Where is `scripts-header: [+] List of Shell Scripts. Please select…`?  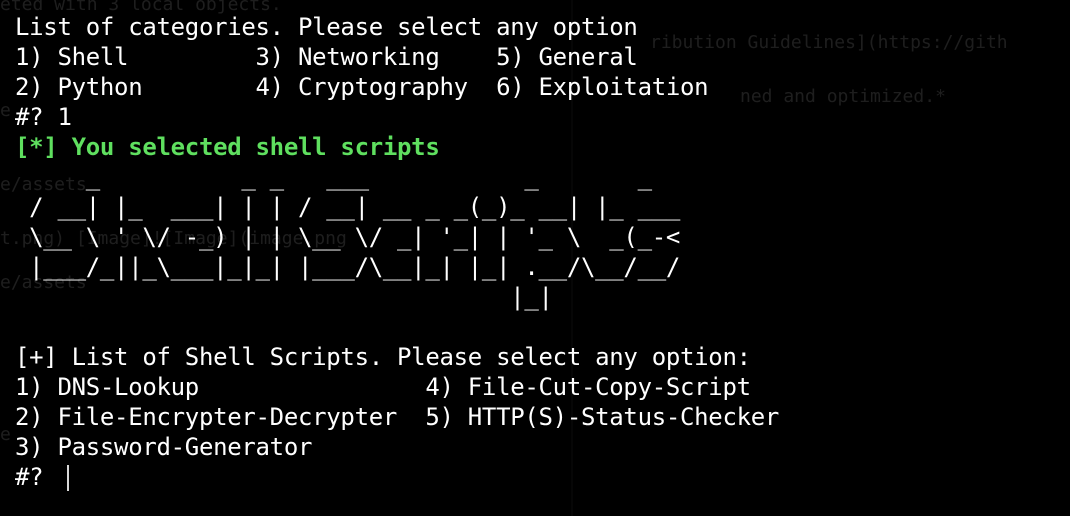
scripts-header: [+] List of Shell Scripts. Please select… is located at coordinates (383, 357).